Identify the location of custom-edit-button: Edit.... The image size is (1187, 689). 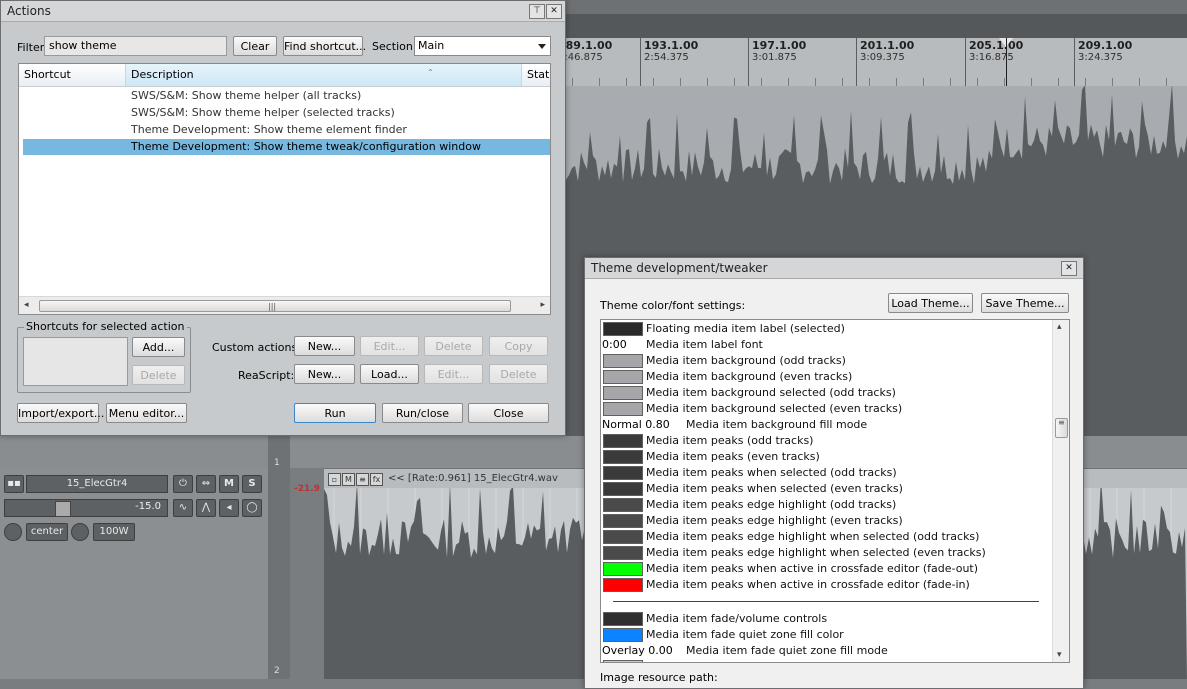
(389, 346).